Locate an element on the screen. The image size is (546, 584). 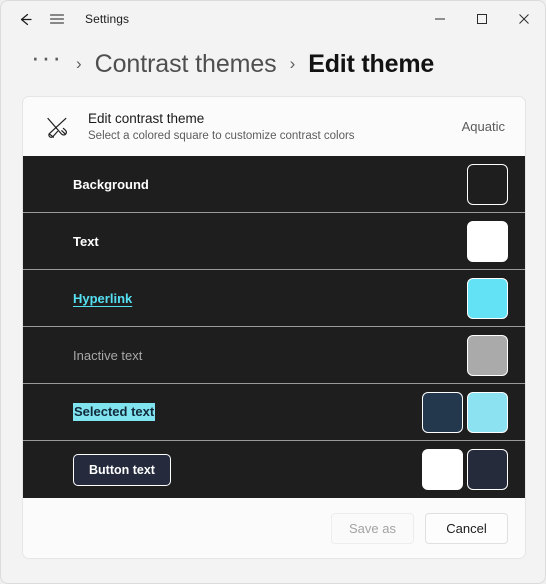
edit-theme-brush-pencil-icon is located at coordinates (57, 127).